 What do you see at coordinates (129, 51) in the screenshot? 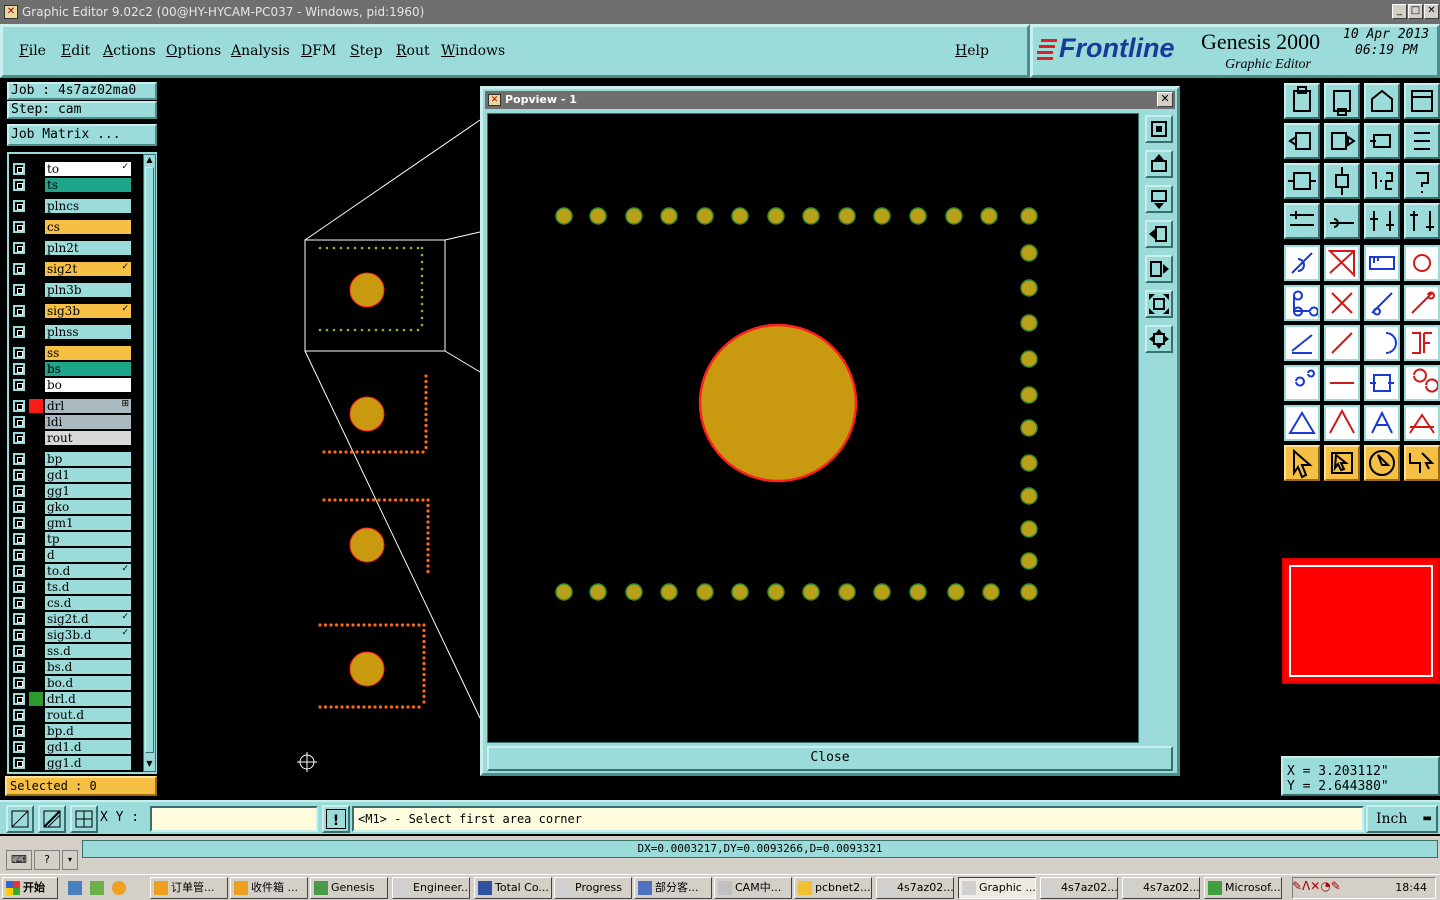
I see `menu-actions: Actions` at bounding box center [129, 51].